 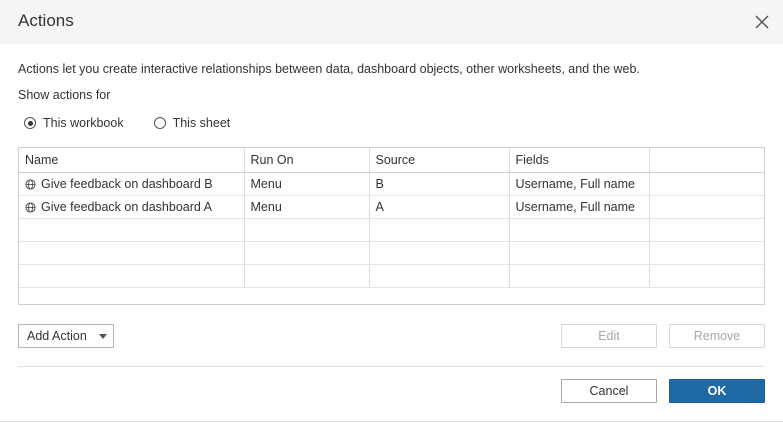 I want to click on column-header-fields: Fields, so click(x=579, y=160).